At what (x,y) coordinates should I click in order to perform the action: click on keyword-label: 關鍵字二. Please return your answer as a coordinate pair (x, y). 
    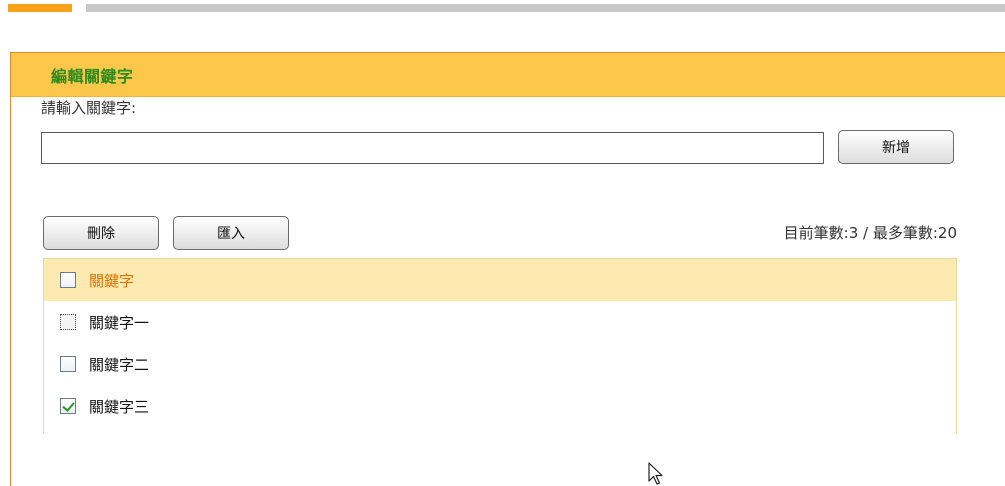
    Looking at the image, I should click on (119, 364).